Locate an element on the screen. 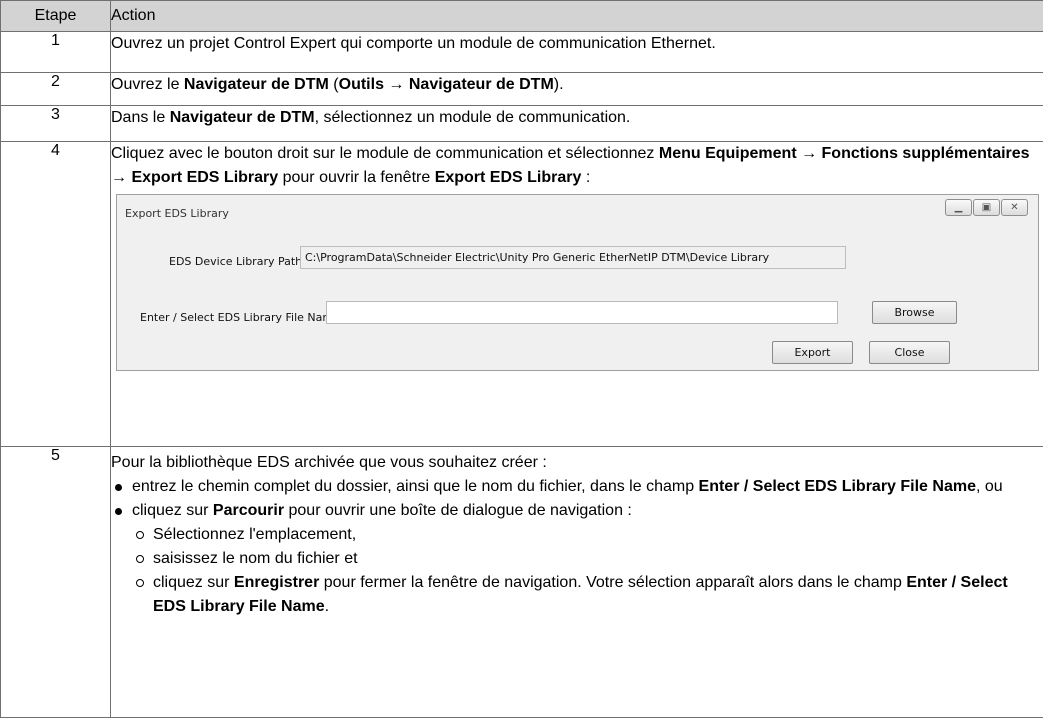 The width and height of the screenshot is (1043, 718). minimize-icon: ▁ is located at coordinates (958, 207).